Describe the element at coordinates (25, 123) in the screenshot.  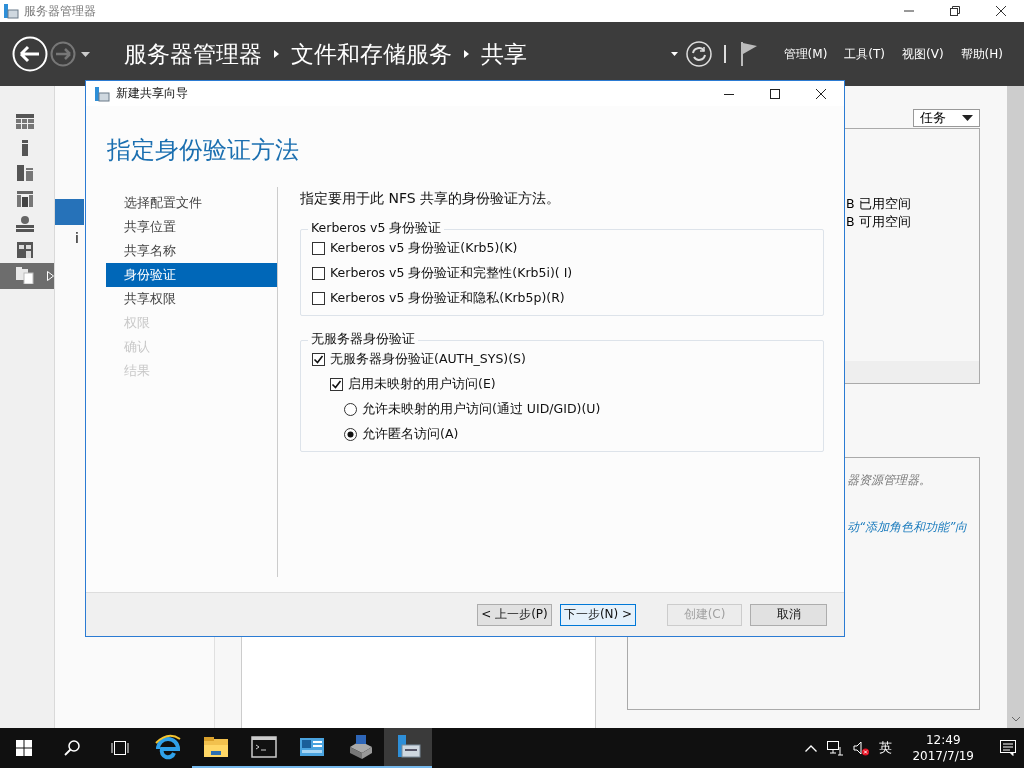
I see `table-icon` at that location.